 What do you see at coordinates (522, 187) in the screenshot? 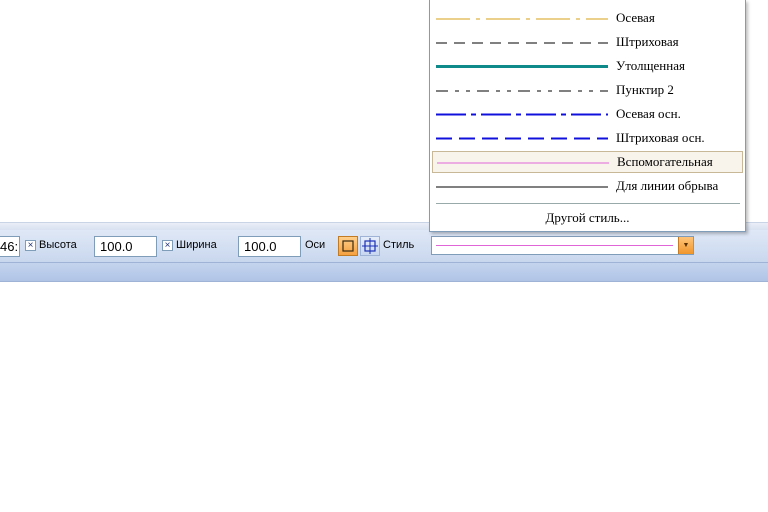
I see `break-line-icon` at bounding box center [522, 187].